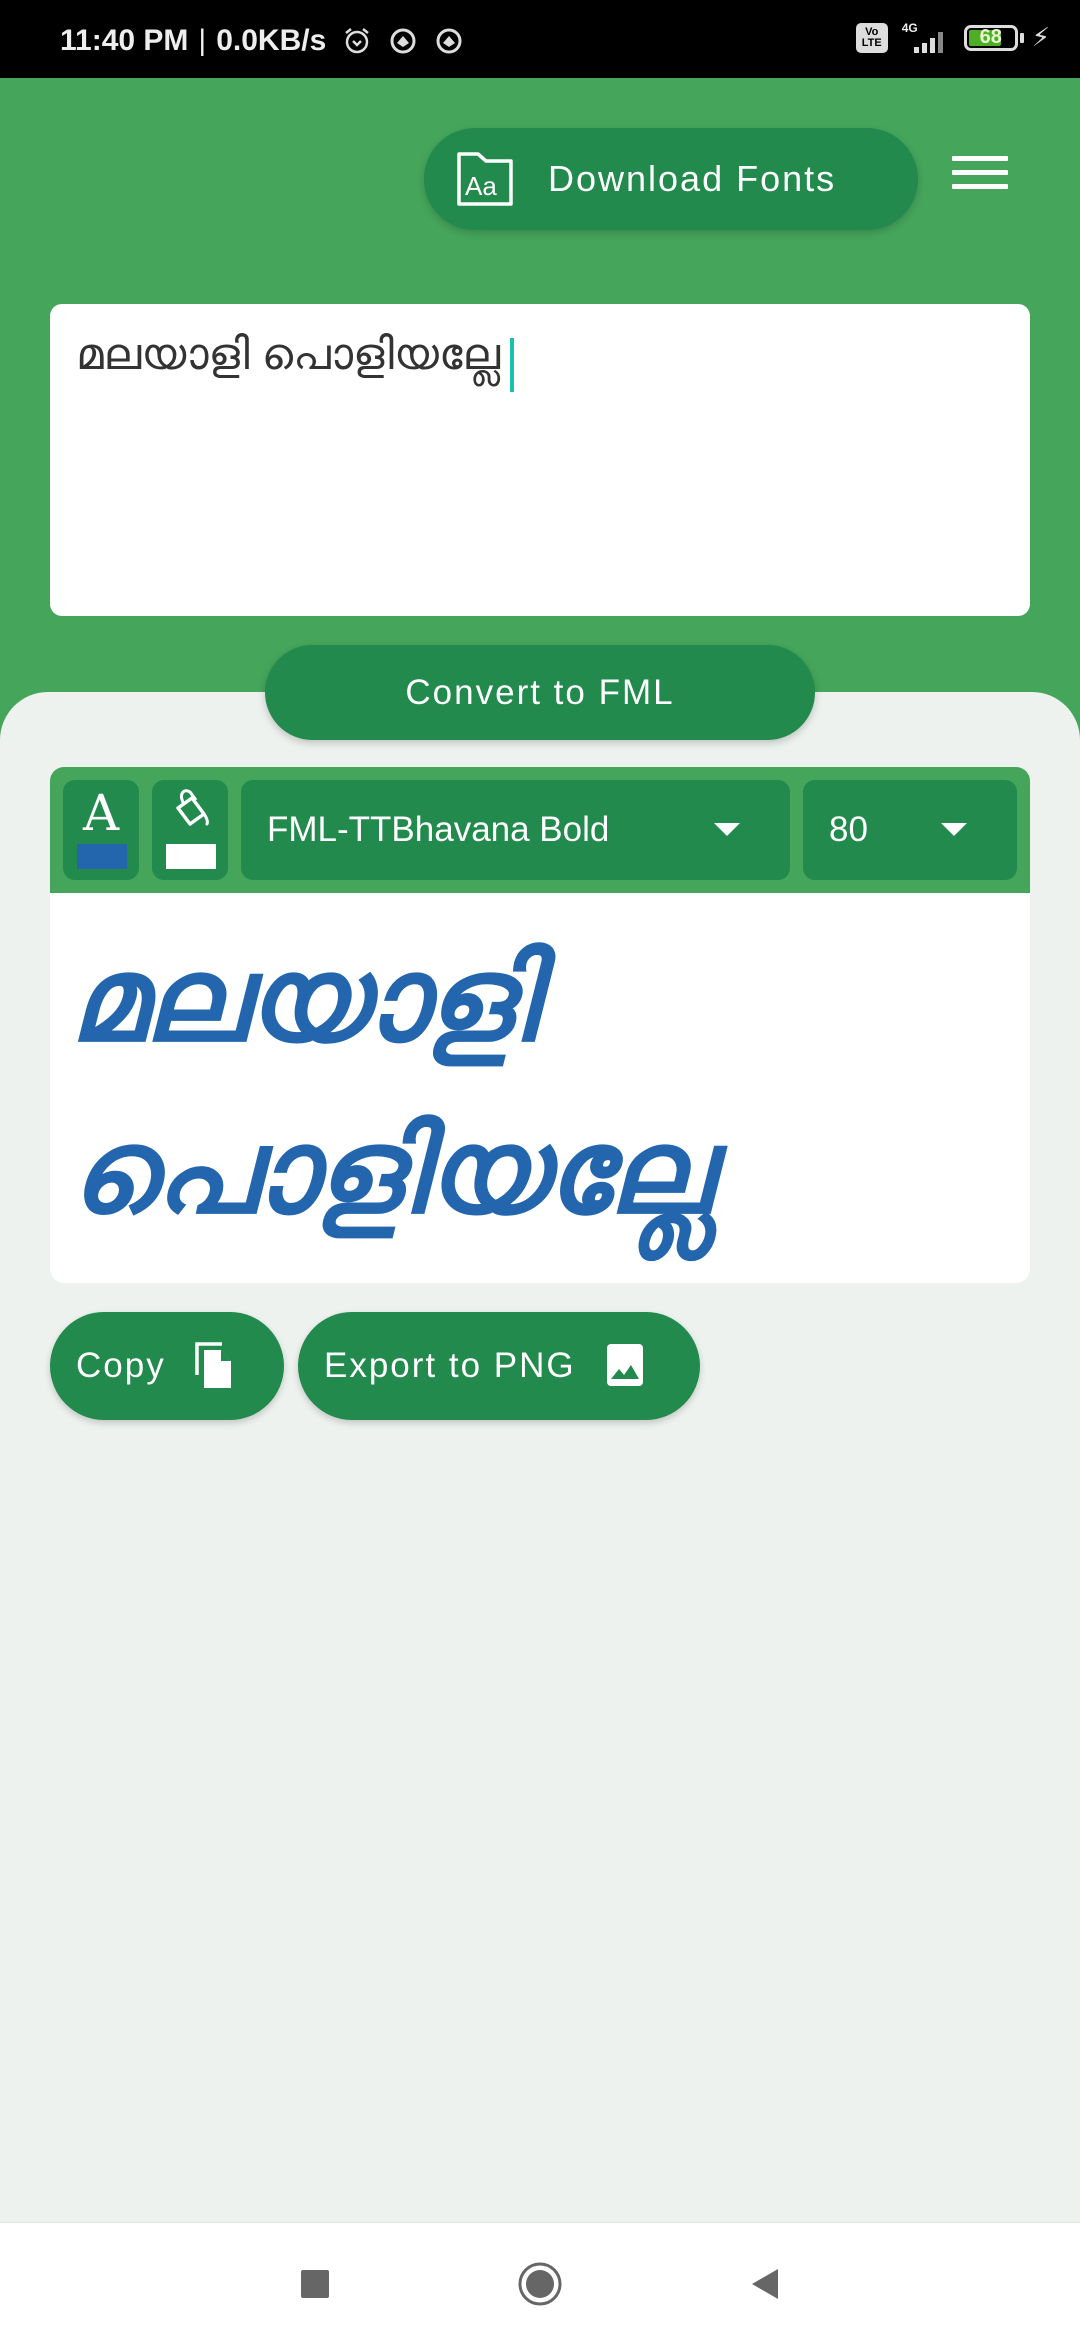  I want to click on text-color-icon: A, so click(101, 813).